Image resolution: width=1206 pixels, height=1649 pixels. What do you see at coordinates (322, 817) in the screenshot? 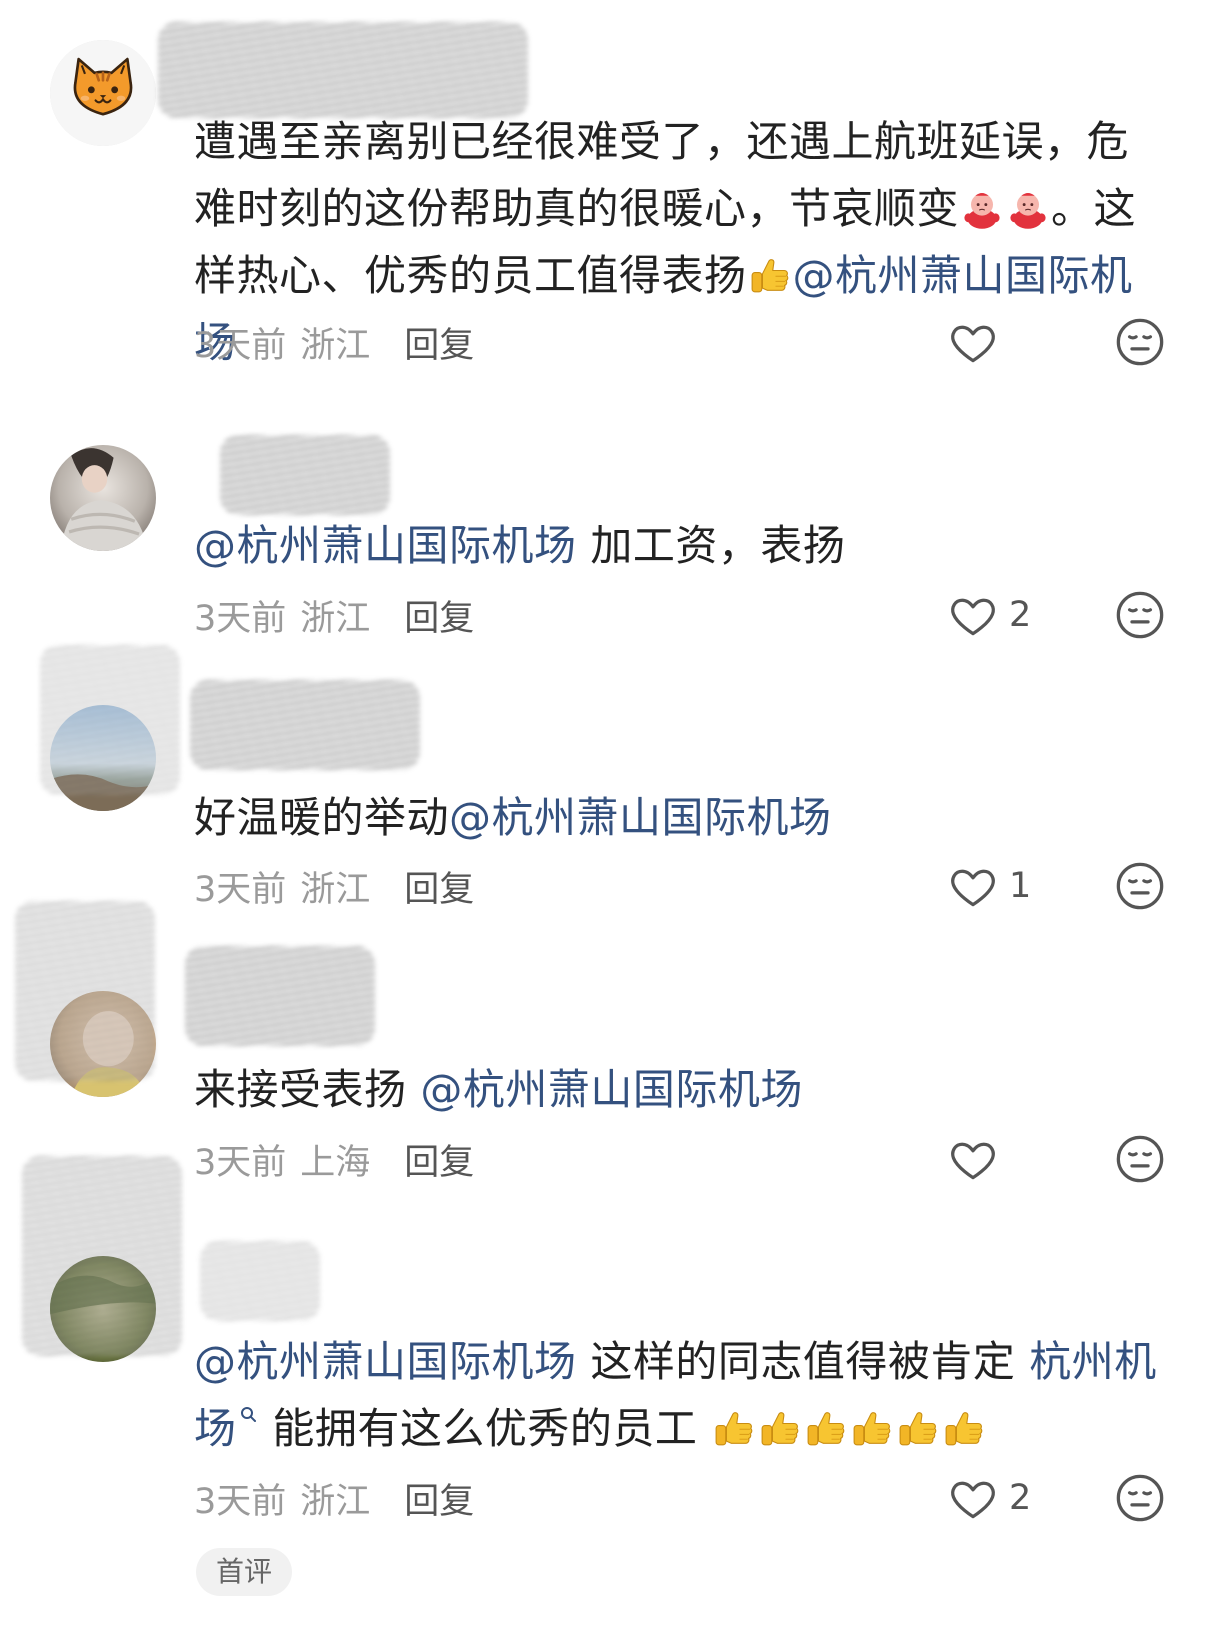
I see `comment-text-part: 好温暖的举动` at bounding box center [322, 817].